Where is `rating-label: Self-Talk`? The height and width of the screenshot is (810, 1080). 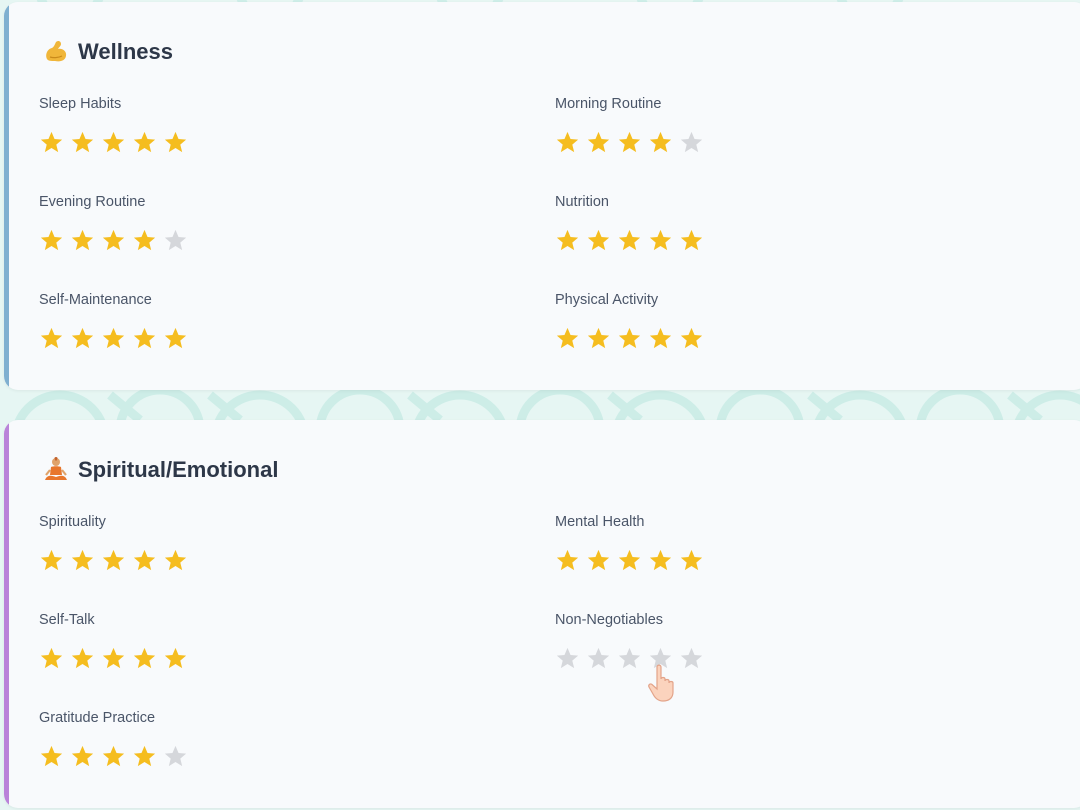
rating-label: Self-Talk is located at coordinates (67, 620).